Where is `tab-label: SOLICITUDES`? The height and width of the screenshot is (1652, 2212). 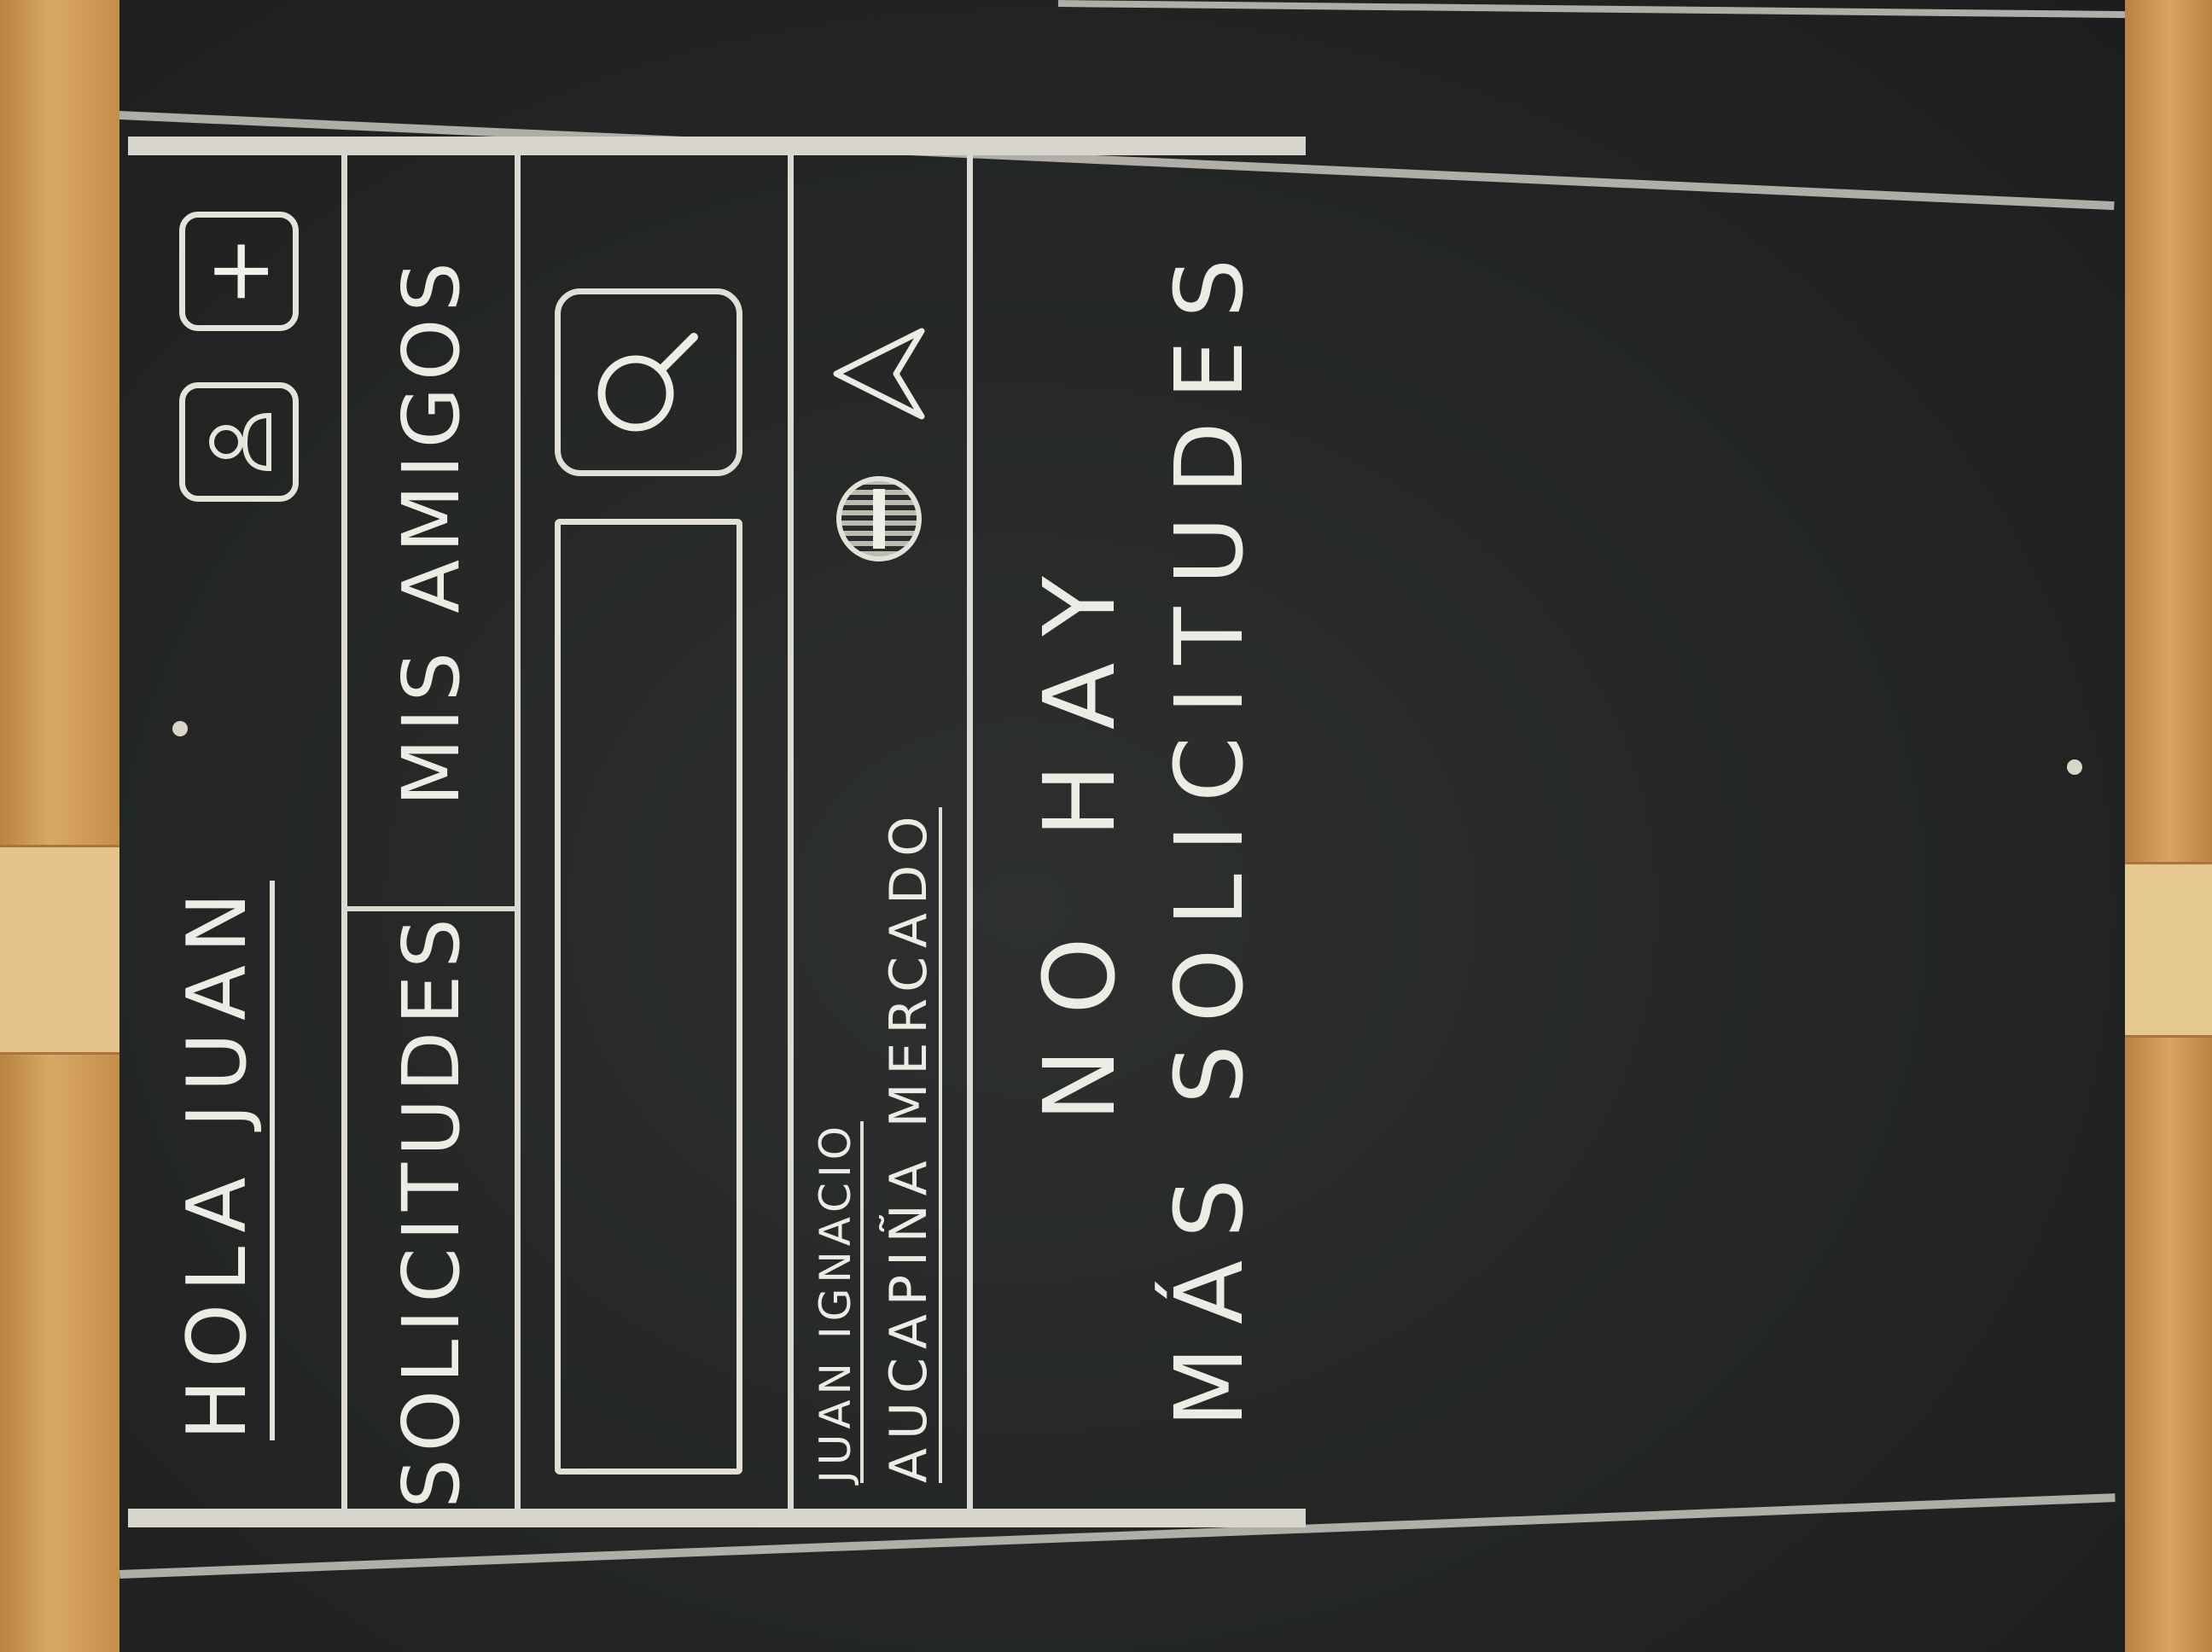
tab-label: SOLICITUDES is located at coordinates (431, 1210).